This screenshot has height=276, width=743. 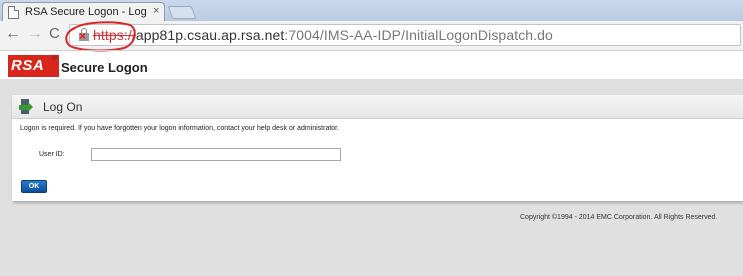 What do you see at coordinates (210, 35) in the screenshot?
I see `url-host: app81p.csau.ap.rsa.net` at bounding box center [210, 35].